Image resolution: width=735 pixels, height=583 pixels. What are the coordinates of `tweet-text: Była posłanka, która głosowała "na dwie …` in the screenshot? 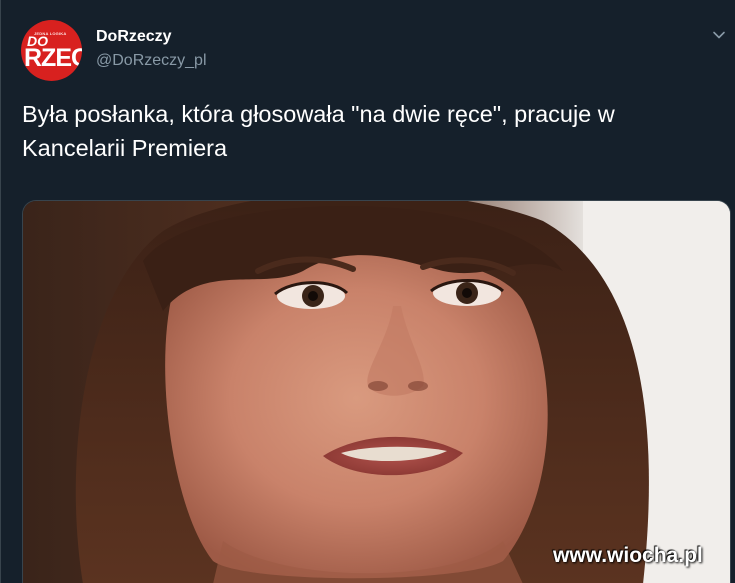 It's located at (318, 131).